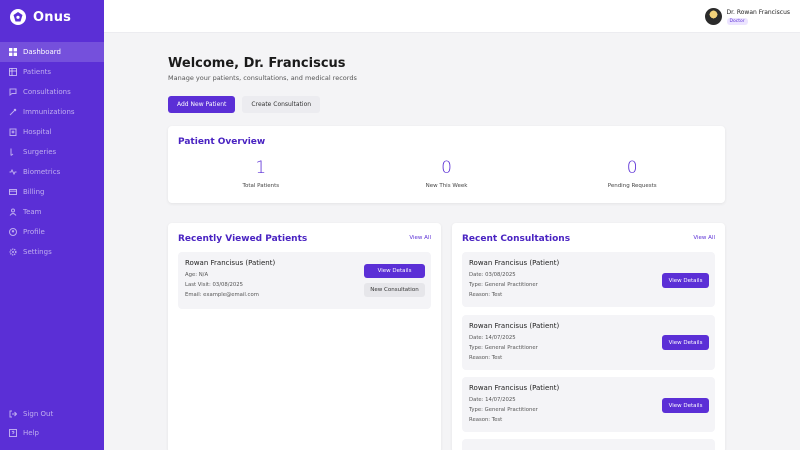  Describe the element at coordinates (34, 232) in the screenshot. I see `sidebar-item-label: Profile` at that location.